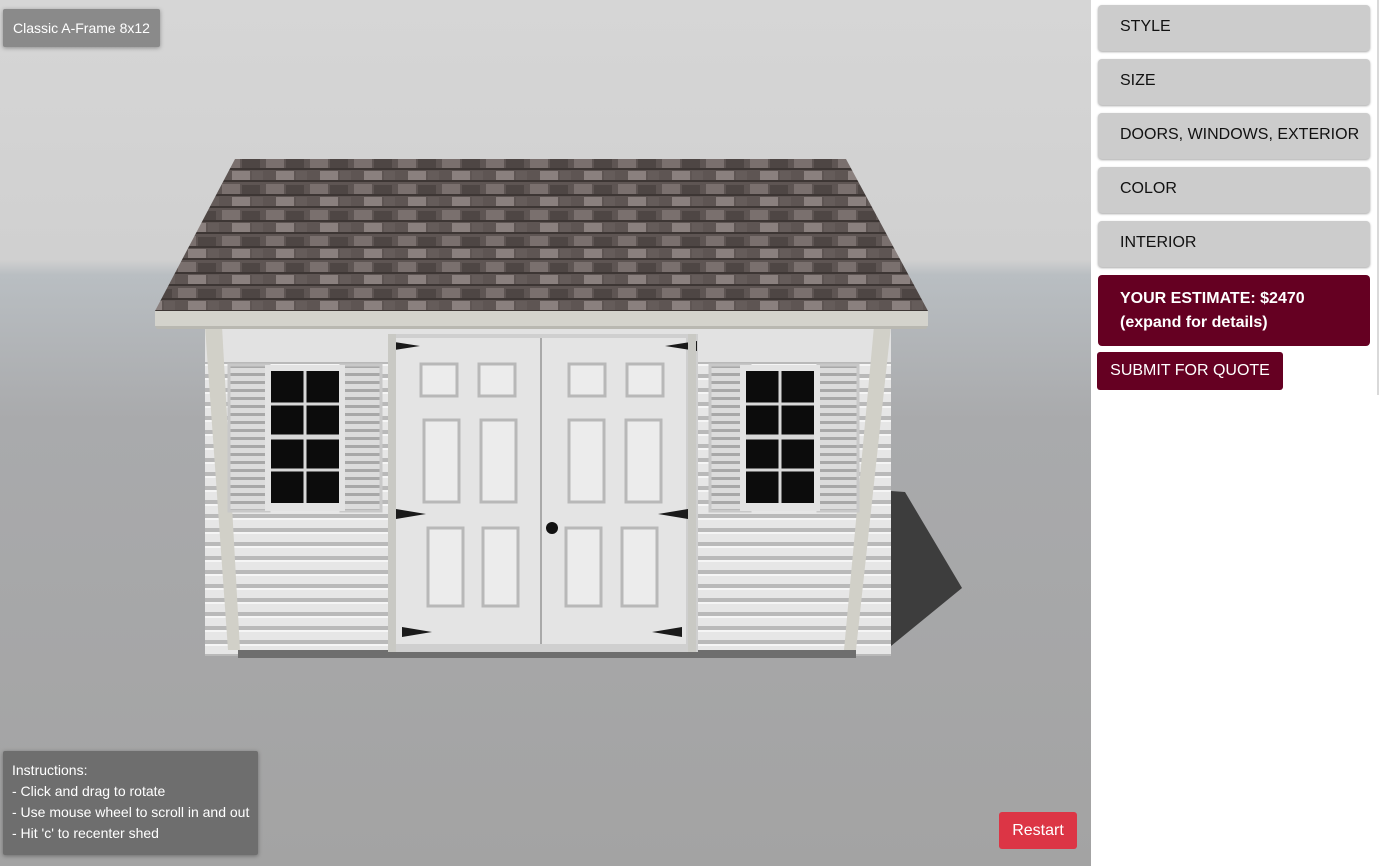  I want to click on menu-size: SIZE, so click(1234, 82).